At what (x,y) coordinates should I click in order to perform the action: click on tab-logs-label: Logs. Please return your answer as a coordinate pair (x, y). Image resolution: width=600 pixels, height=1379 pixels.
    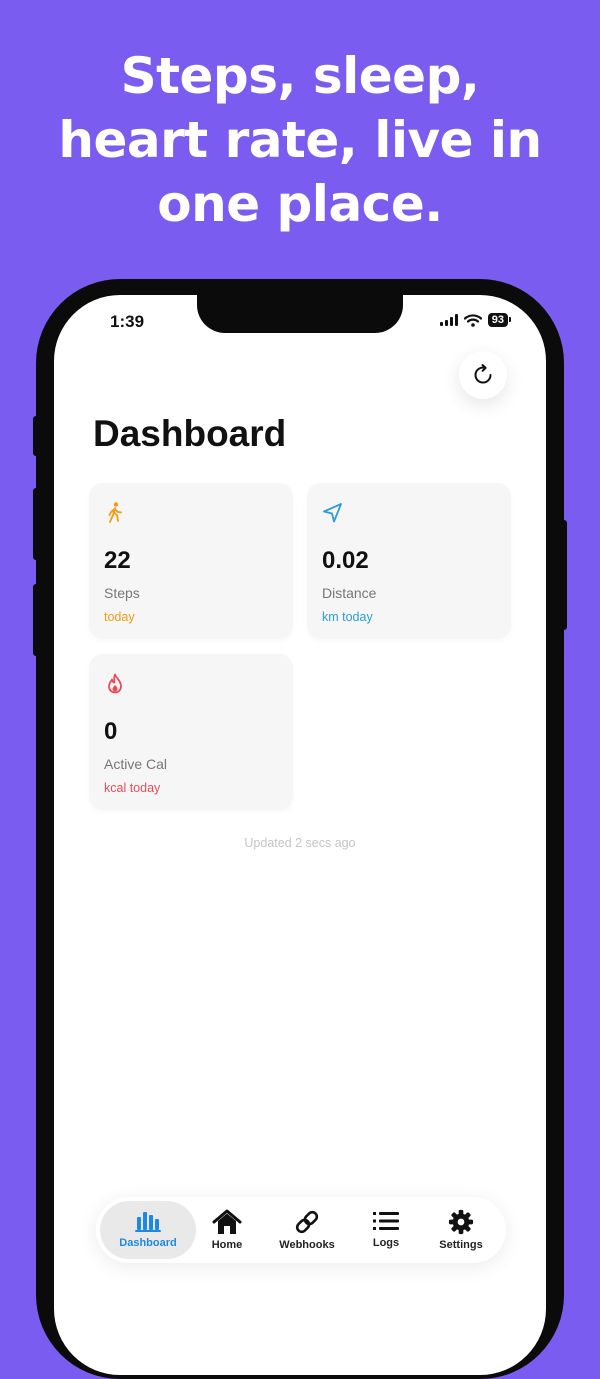
    Looking at the image, I should click on (386, 1243).